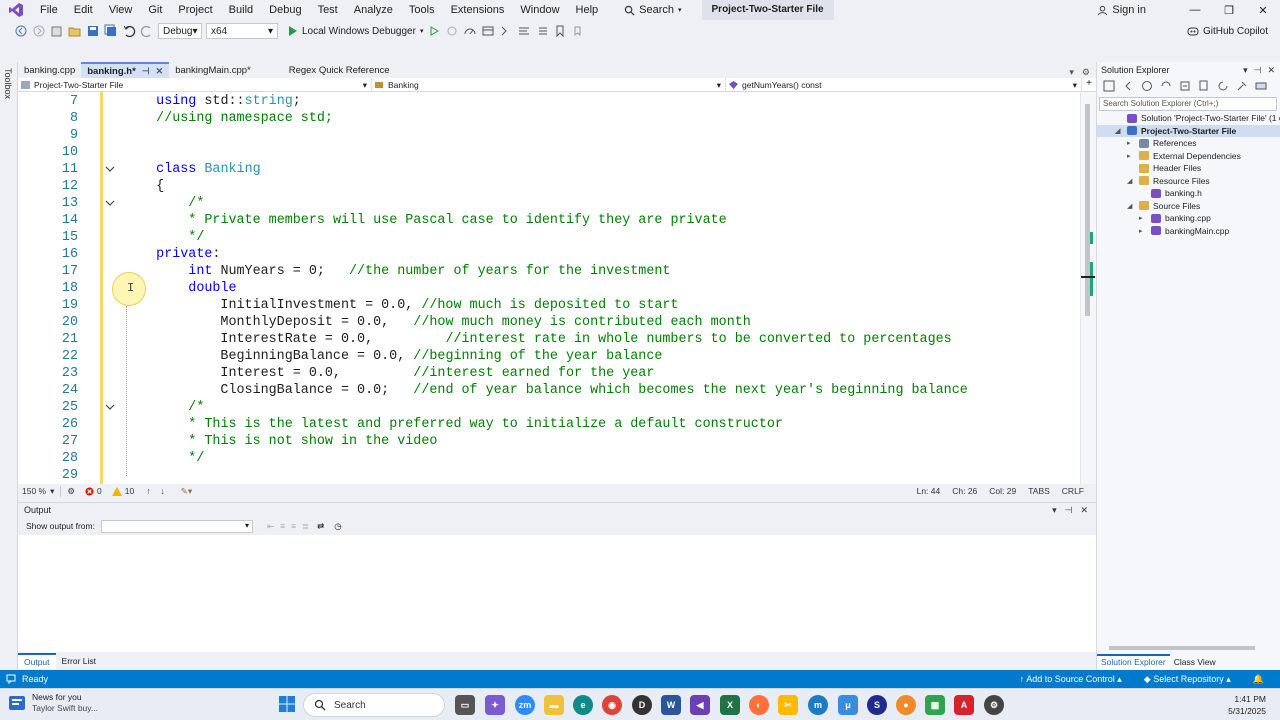 The image size is (1280, 720). I want to click on menu-item-view: View, so click(121, 10).